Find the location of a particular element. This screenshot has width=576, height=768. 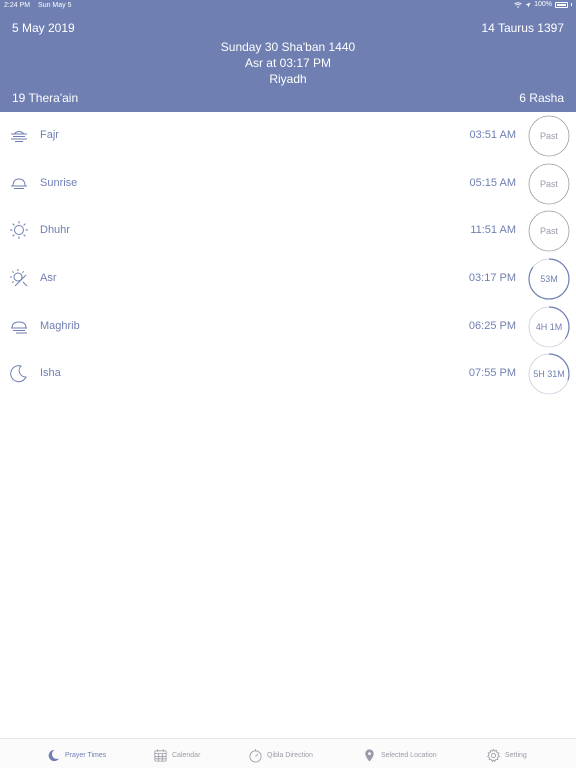

right-star: 6 Rasha is located at coordinates (541, 98).